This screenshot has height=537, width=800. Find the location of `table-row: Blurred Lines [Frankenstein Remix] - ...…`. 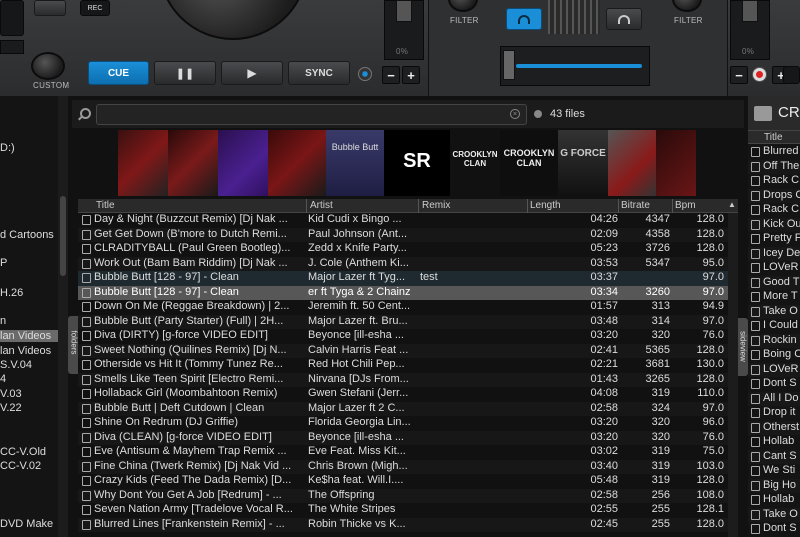

table-row: Blurred Lines [Frankenstein Remix] - ...… is located at coordinates (408, 524).